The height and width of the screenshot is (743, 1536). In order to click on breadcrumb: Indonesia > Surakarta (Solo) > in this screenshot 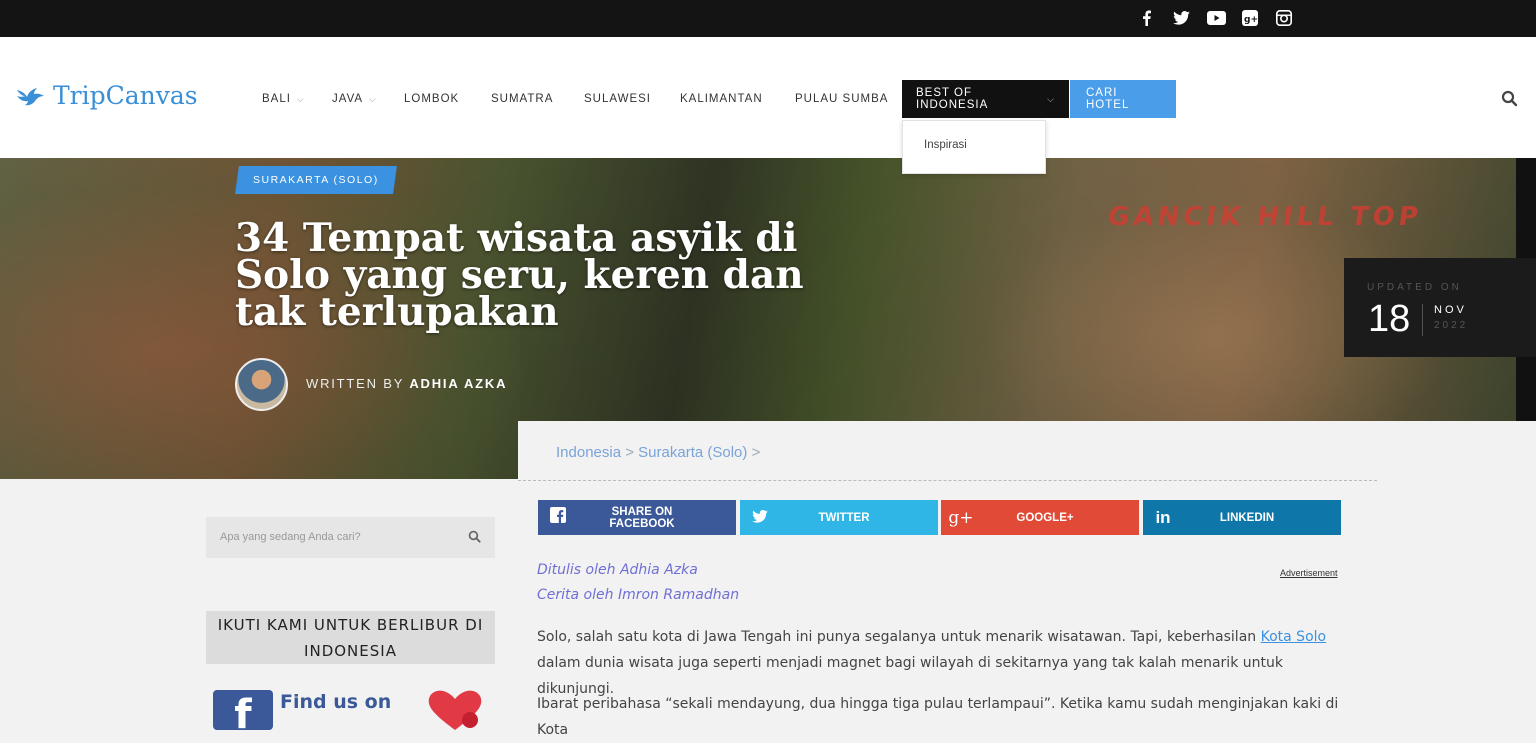, I will do `click(658, 452)`.